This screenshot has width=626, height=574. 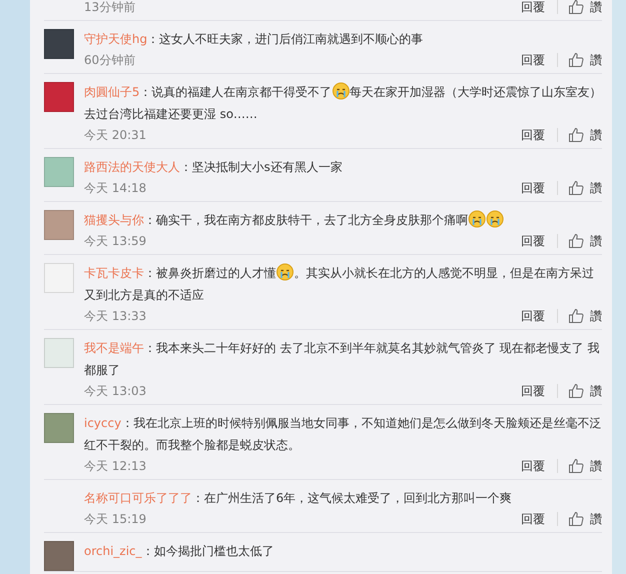 What do you see at coordinates (116, 519) in the screenshot?
I see `comment-time: 今天 15:19` at bounding box center [116, 519].